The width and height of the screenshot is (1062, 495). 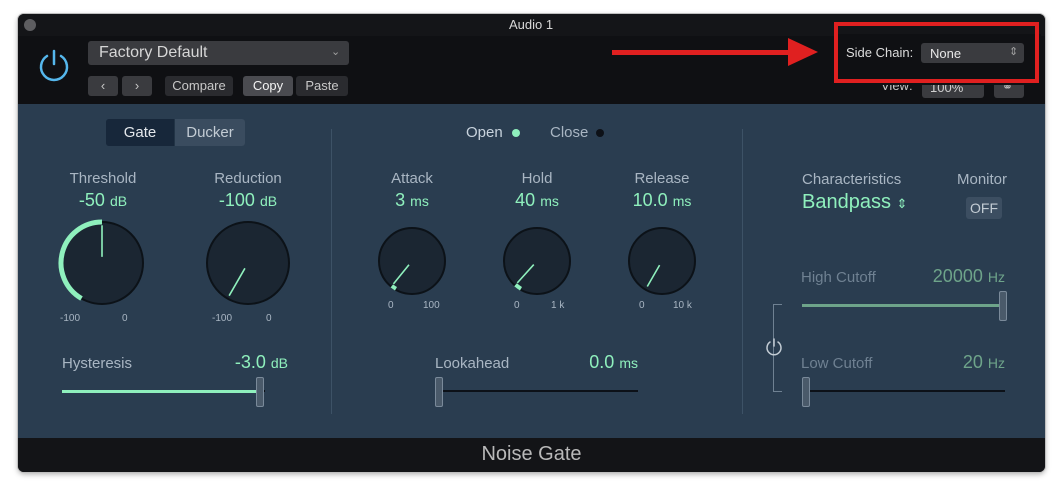 I want to click on monitor-toggle-button: OFF, so click(x=984, y=208).